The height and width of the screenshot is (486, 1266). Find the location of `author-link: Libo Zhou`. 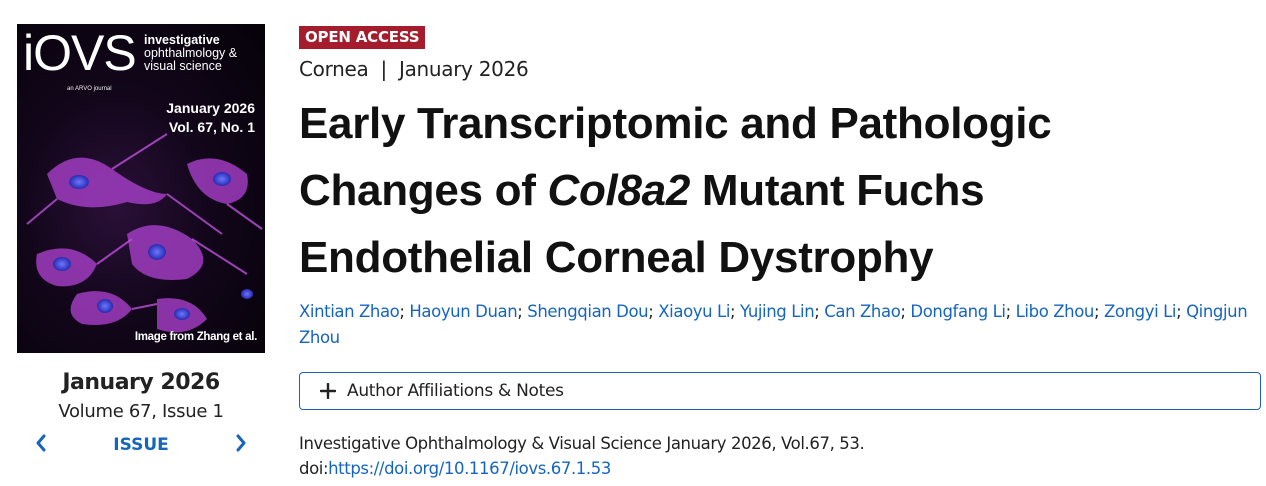

author-link: Libo Zhou is located at coordinates (1055, 311).